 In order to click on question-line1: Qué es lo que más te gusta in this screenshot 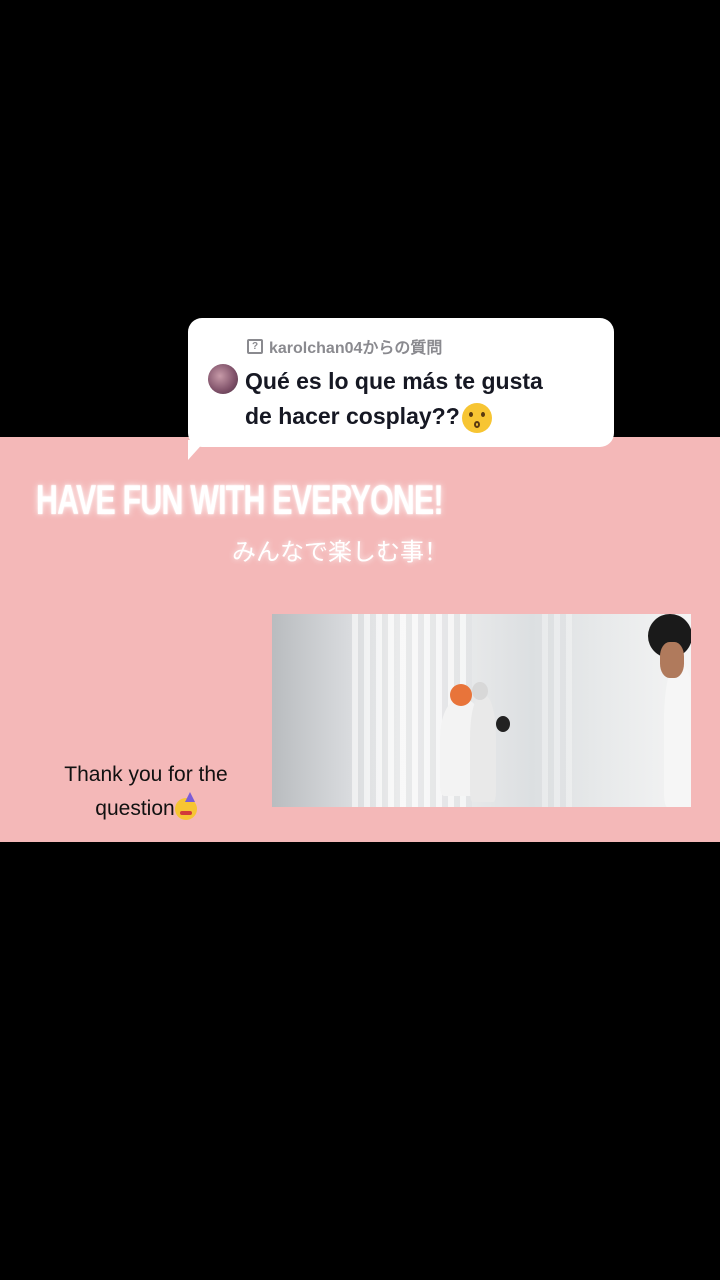, I will do `click(394, 381)`.